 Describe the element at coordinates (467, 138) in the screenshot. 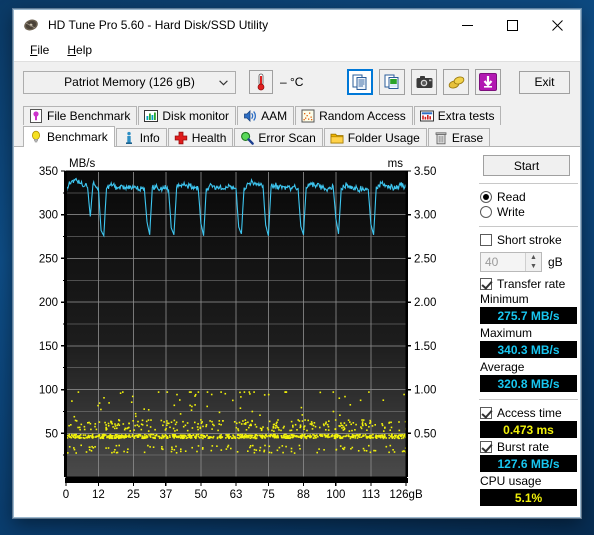

I see `tab-erase-label: Erase` at that location.